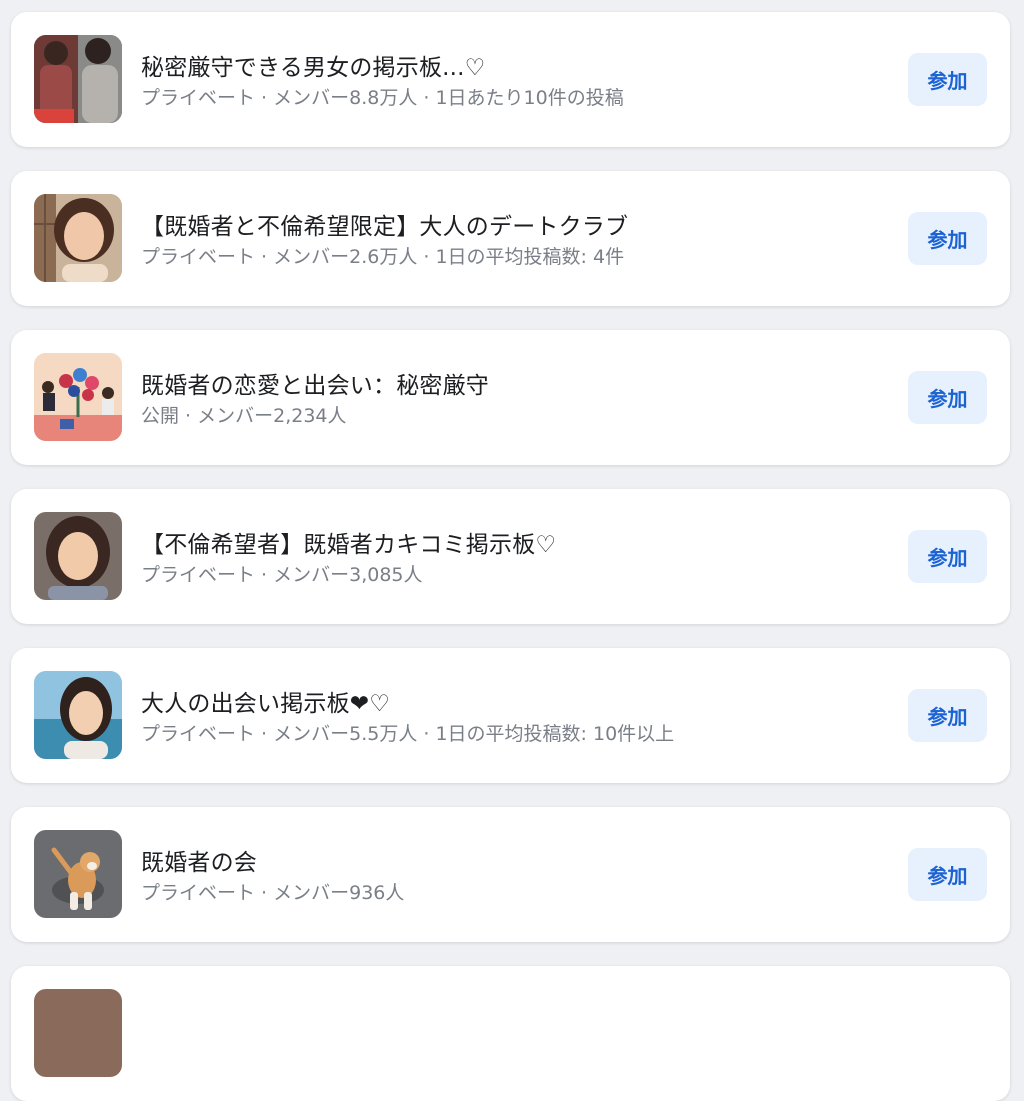  I want to click on group-title: 秘密厳守できる男女の掲示板...♡, so click(313, 65).